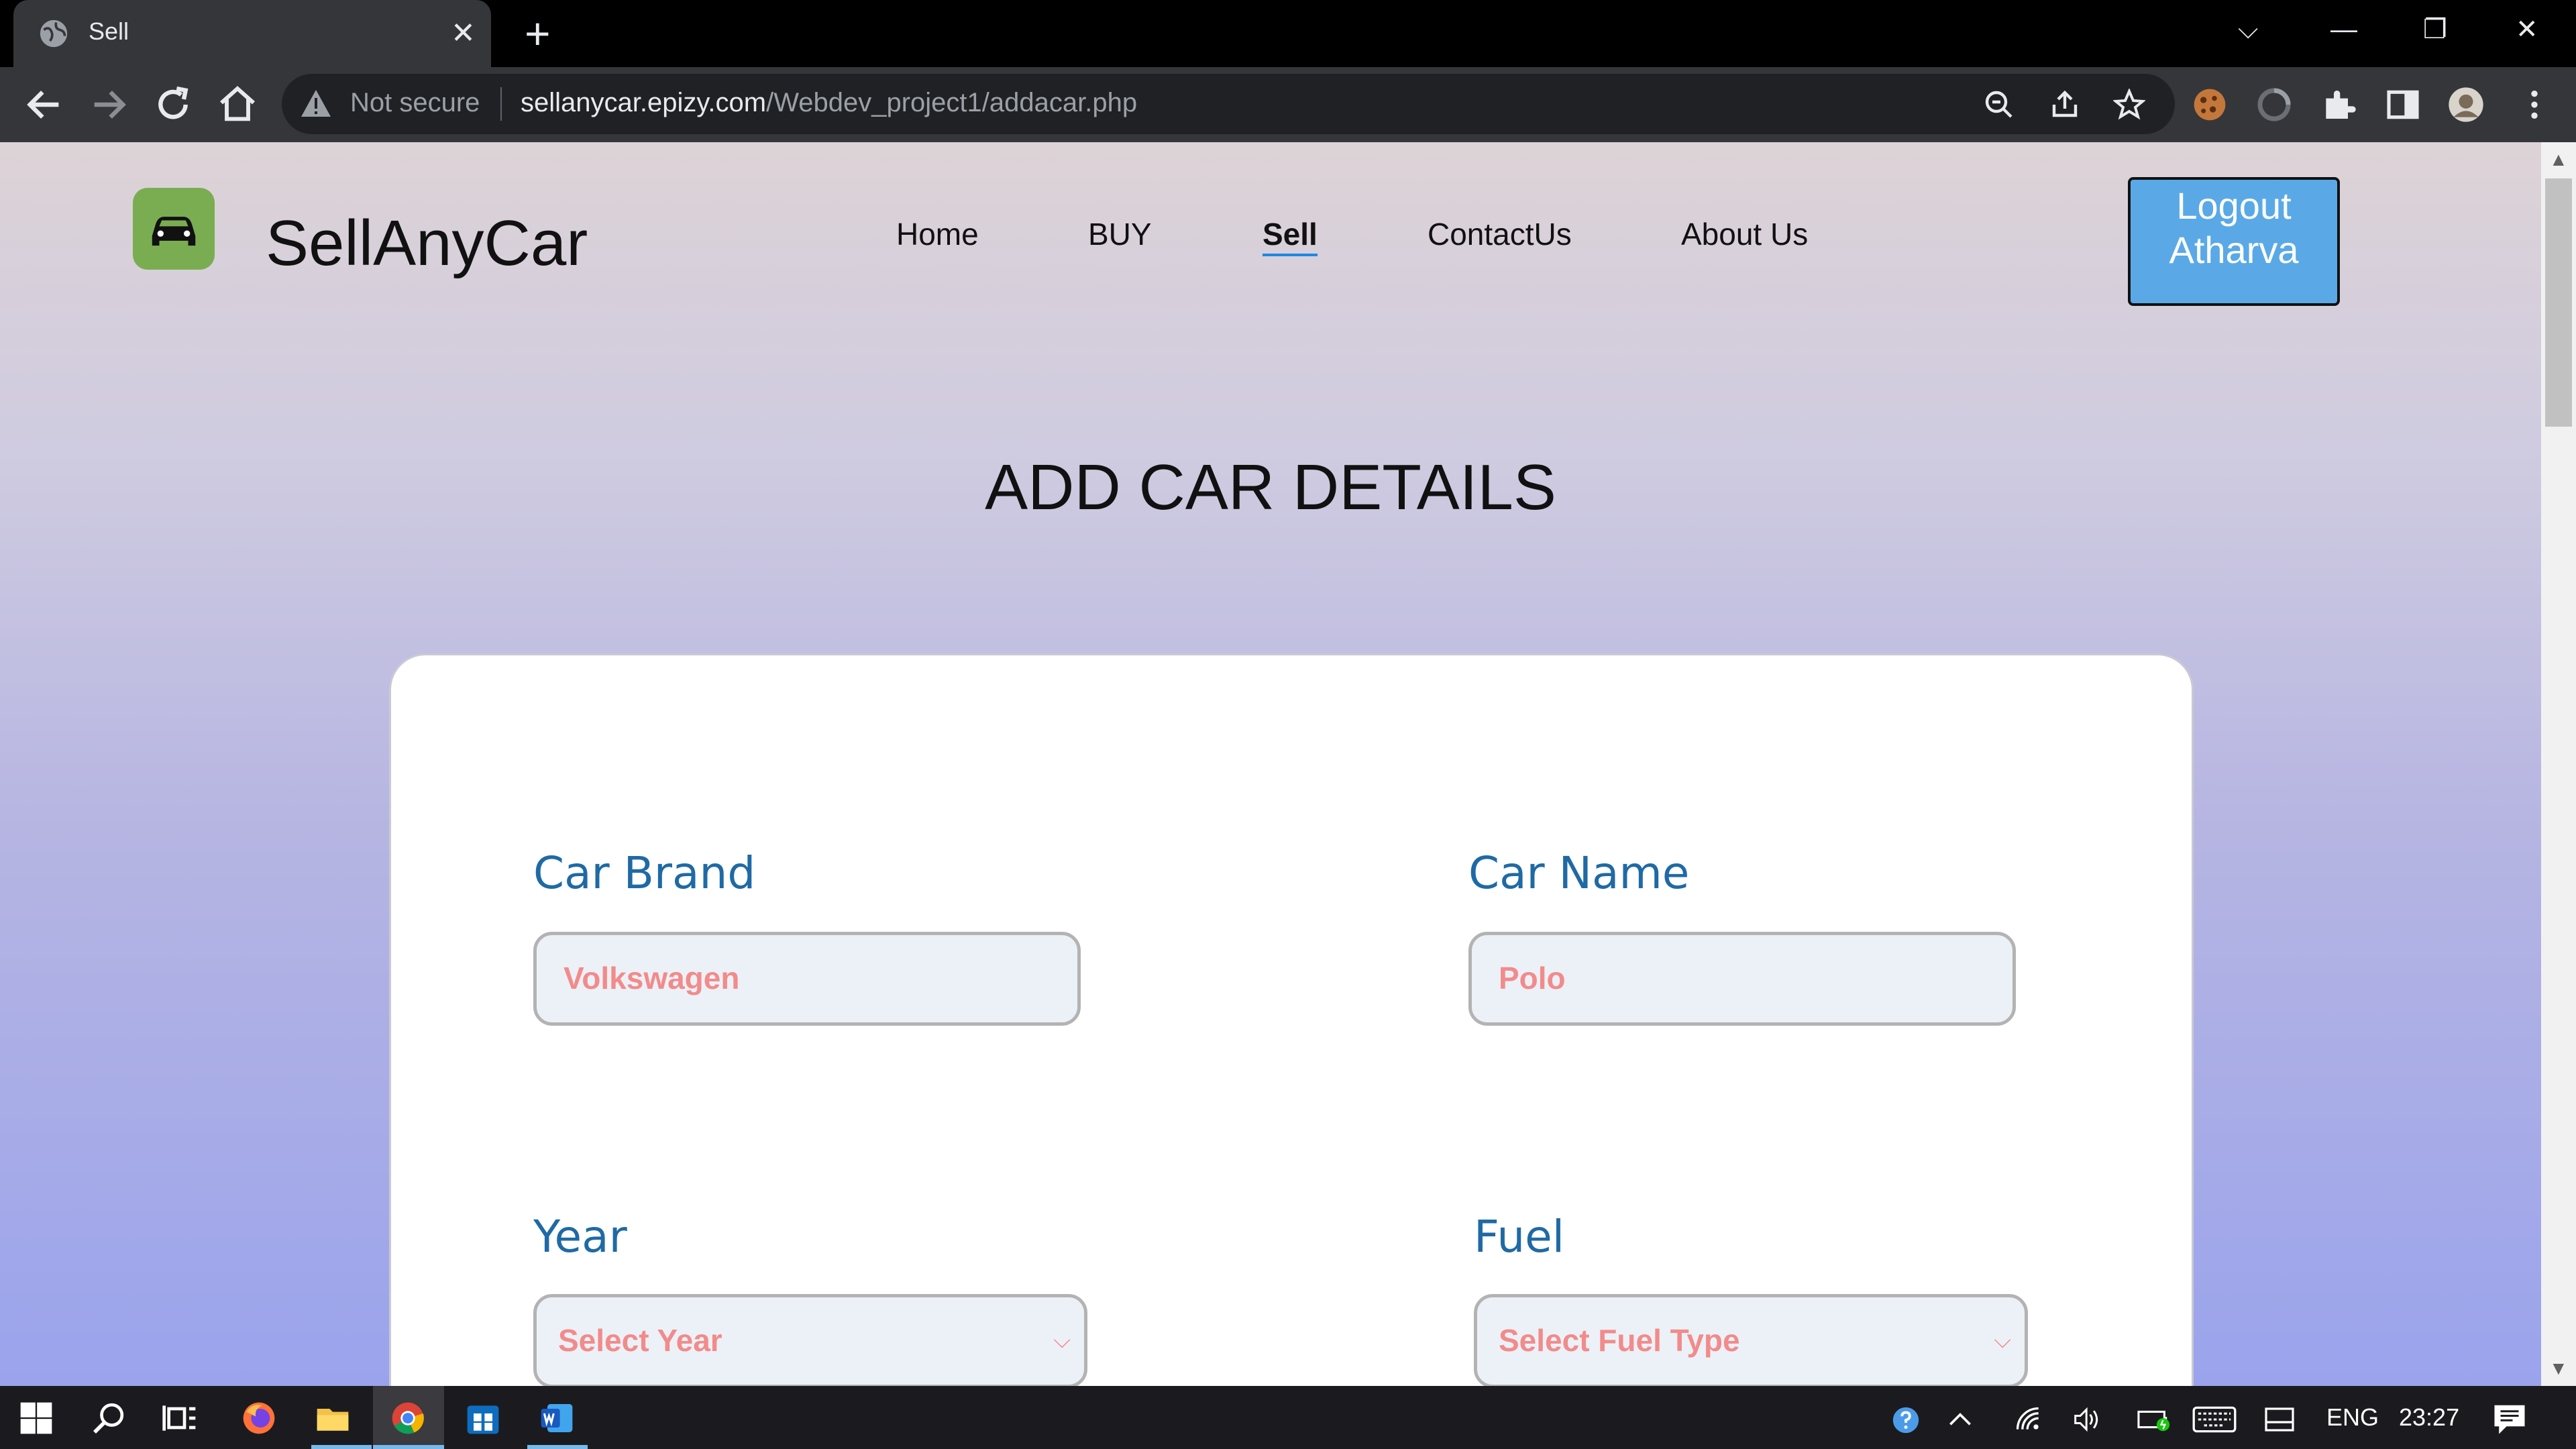  I want to click on sync-extension-icon, so click(2274, 104).